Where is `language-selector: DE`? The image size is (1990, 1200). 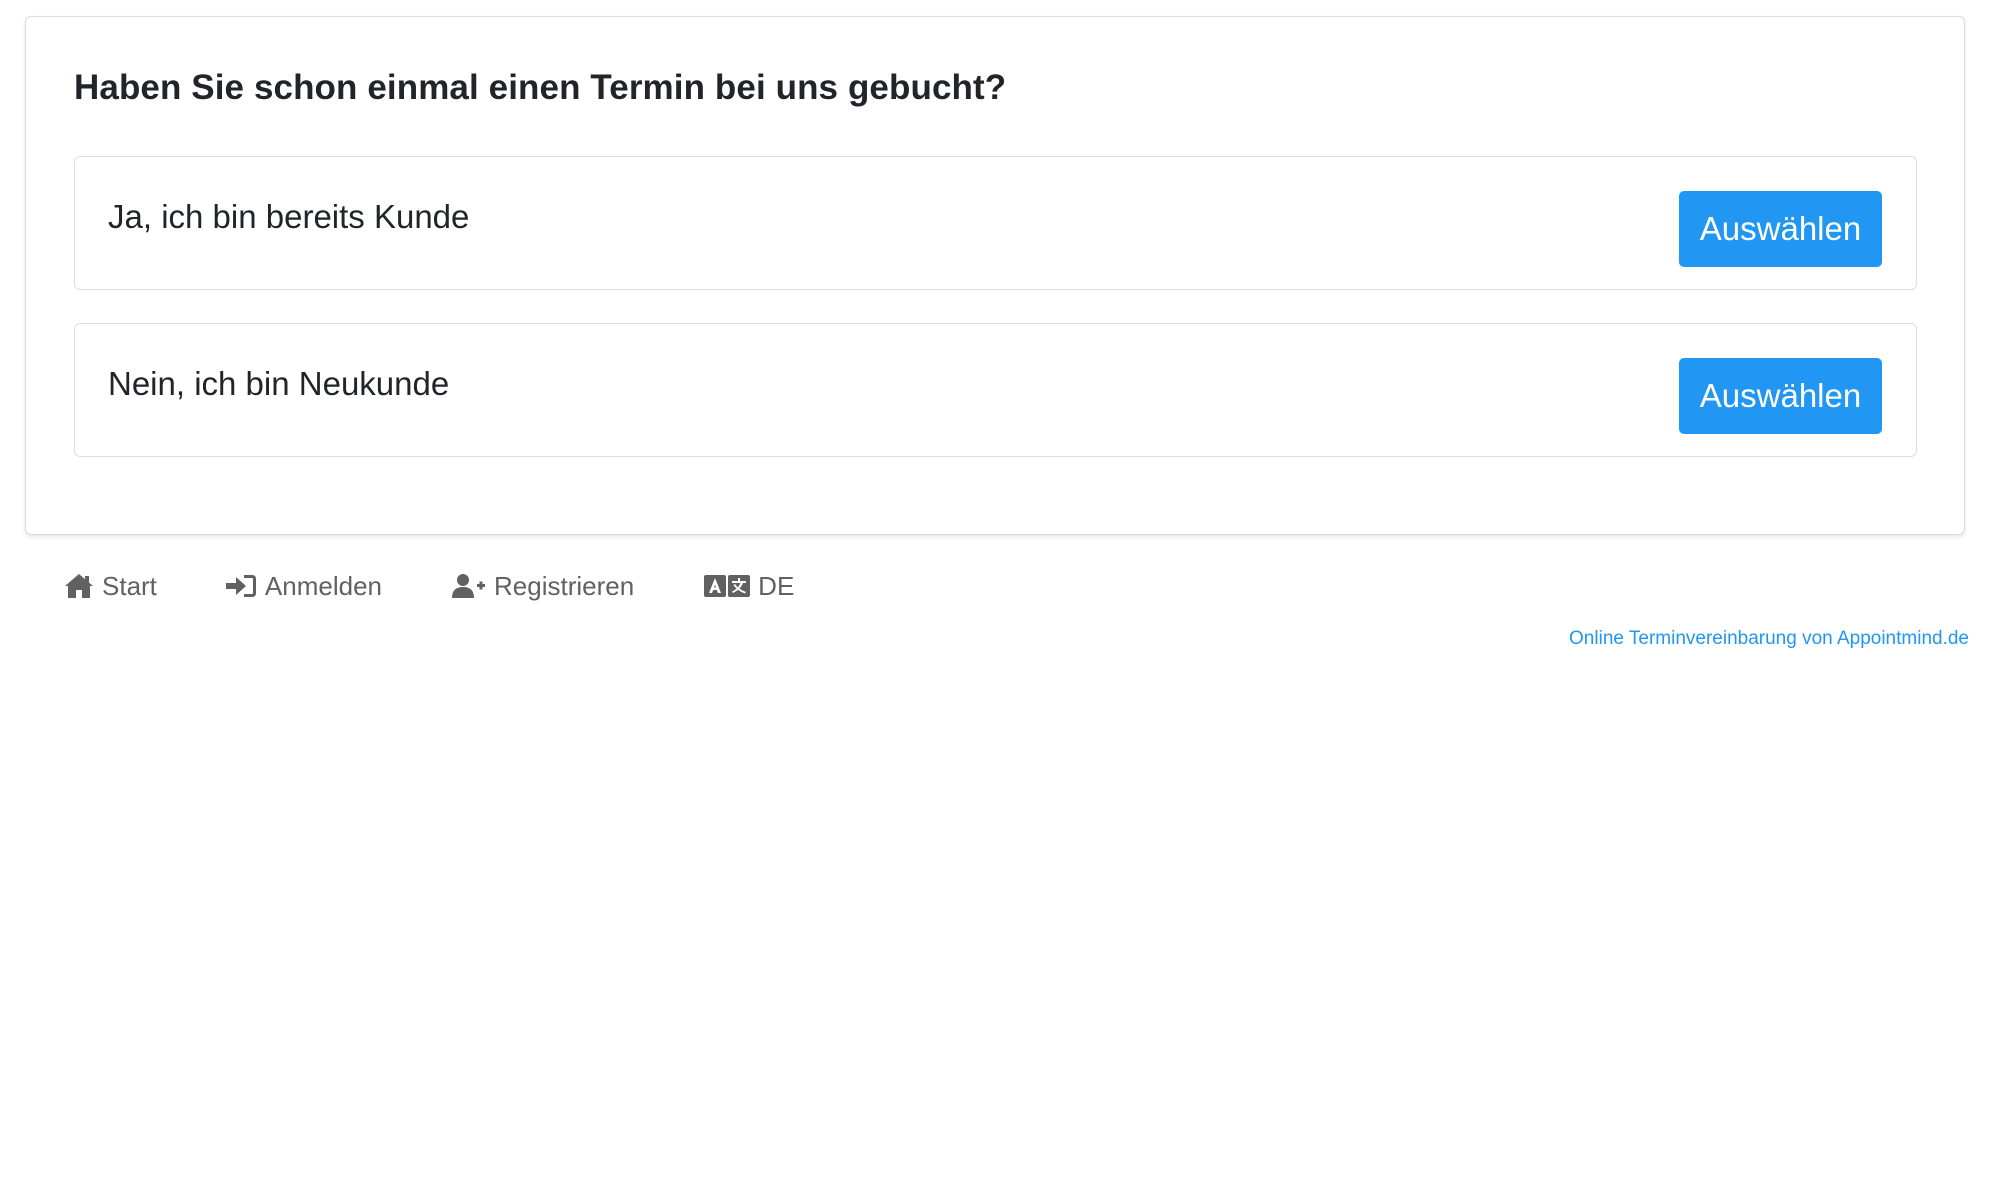
language-selector: DE is located at coordinates (749, 586).